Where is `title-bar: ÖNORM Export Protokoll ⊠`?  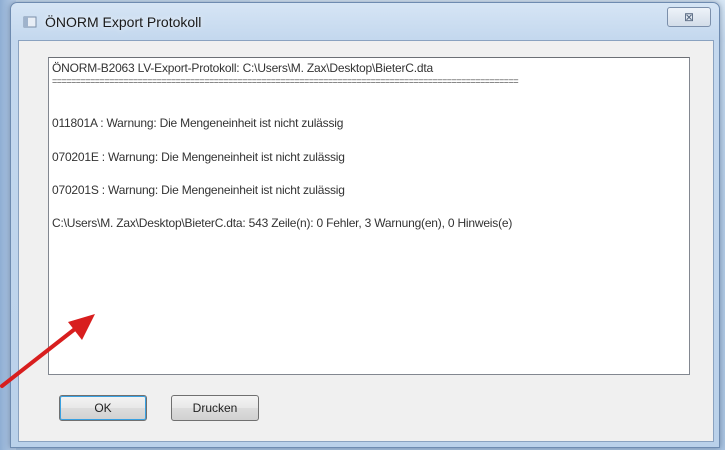
title-bar: ÖNORM Export Protokoll ⊠ is located at coordinates (365, 22).